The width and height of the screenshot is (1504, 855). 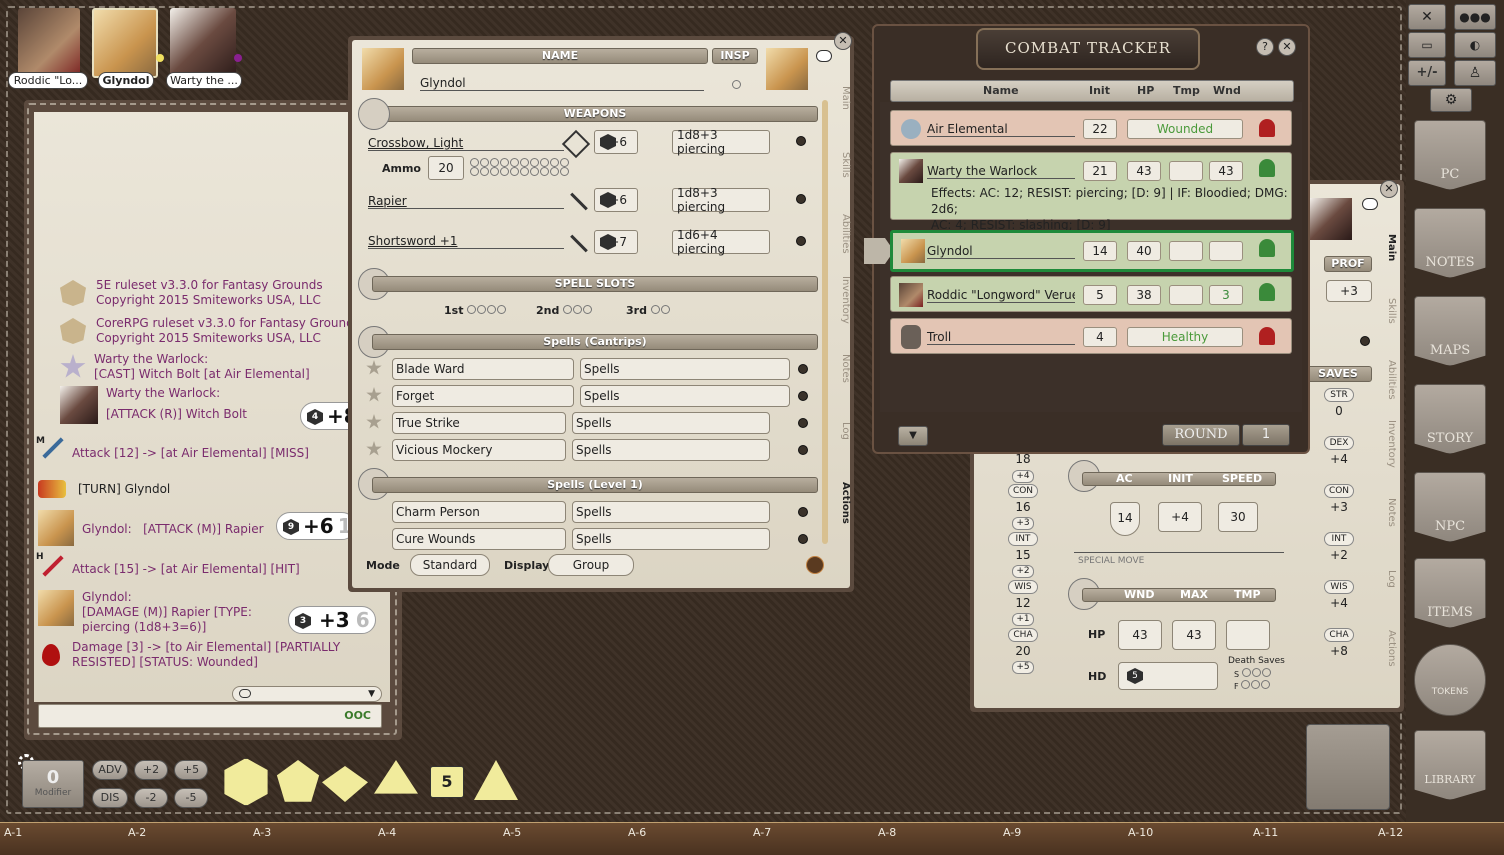 What do you see at coordinates (1391, 247) in the screenshot?
I see `tab-main: Main` at bounding box center [1391, 247].